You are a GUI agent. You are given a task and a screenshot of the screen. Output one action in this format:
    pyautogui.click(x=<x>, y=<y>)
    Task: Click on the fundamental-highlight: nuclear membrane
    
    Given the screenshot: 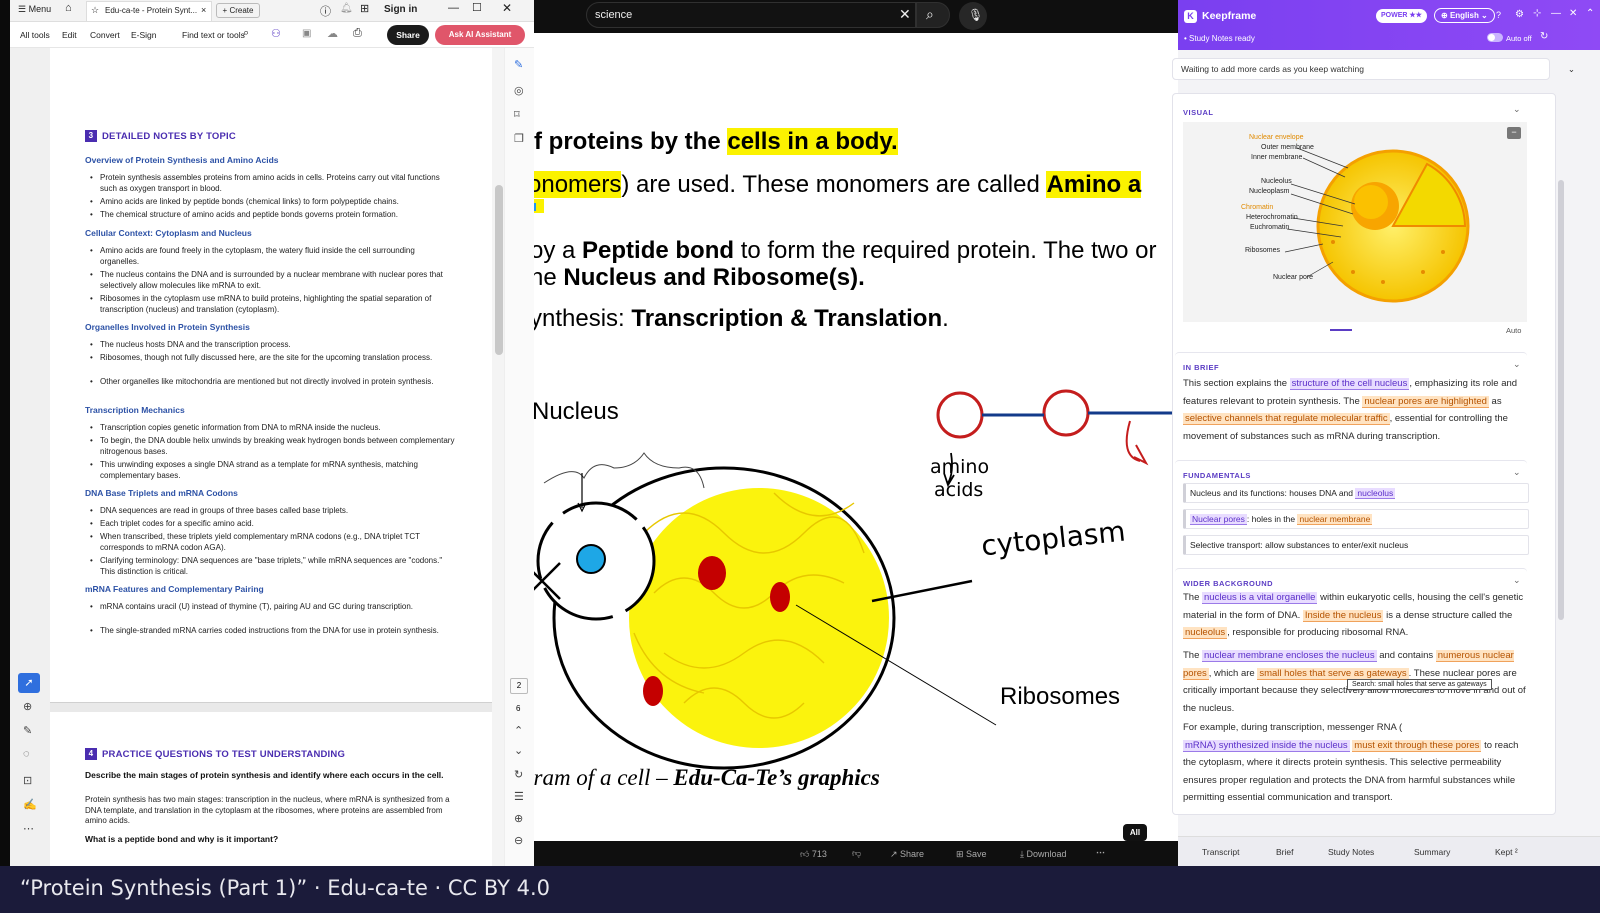 What is the action you would take?
    pyautogui.click(x=1335, y=519)
    